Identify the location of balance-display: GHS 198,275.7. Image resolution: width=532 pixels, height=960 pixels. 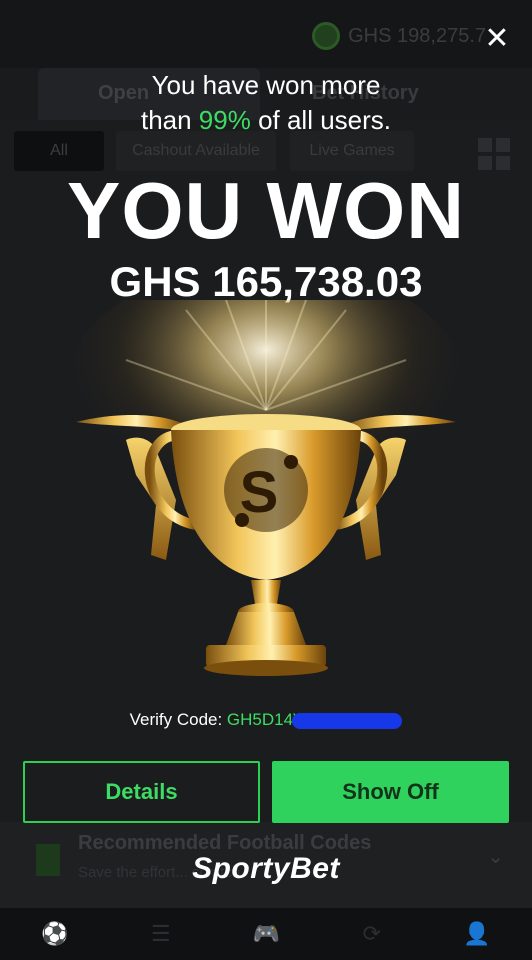
(399, 36).